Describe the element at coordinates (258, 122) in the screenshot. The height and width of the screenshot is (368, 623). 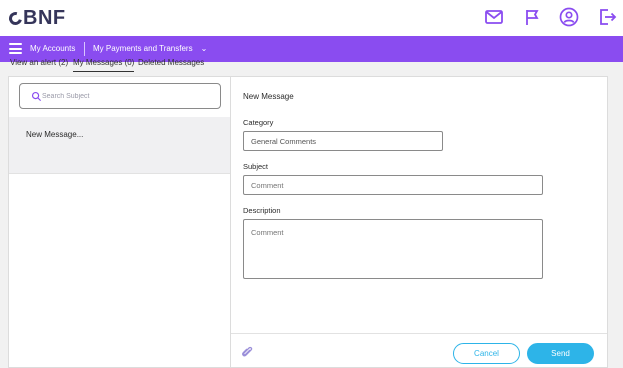
I see `category-label: Category` at that location.